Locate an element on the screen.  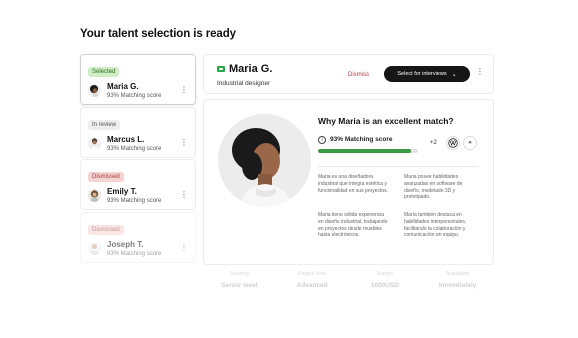
candidate-card-marcus: In review Marcus L. 93% Matching score ⋮ is located at coordinates (138, 132).